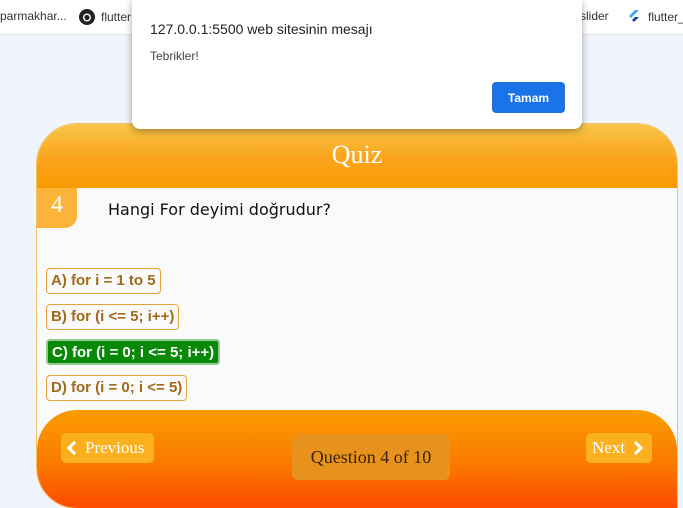  Describe the element at coordinates (116, 17) in the screenshot. I see `bookmark-label: flutter` at that location.